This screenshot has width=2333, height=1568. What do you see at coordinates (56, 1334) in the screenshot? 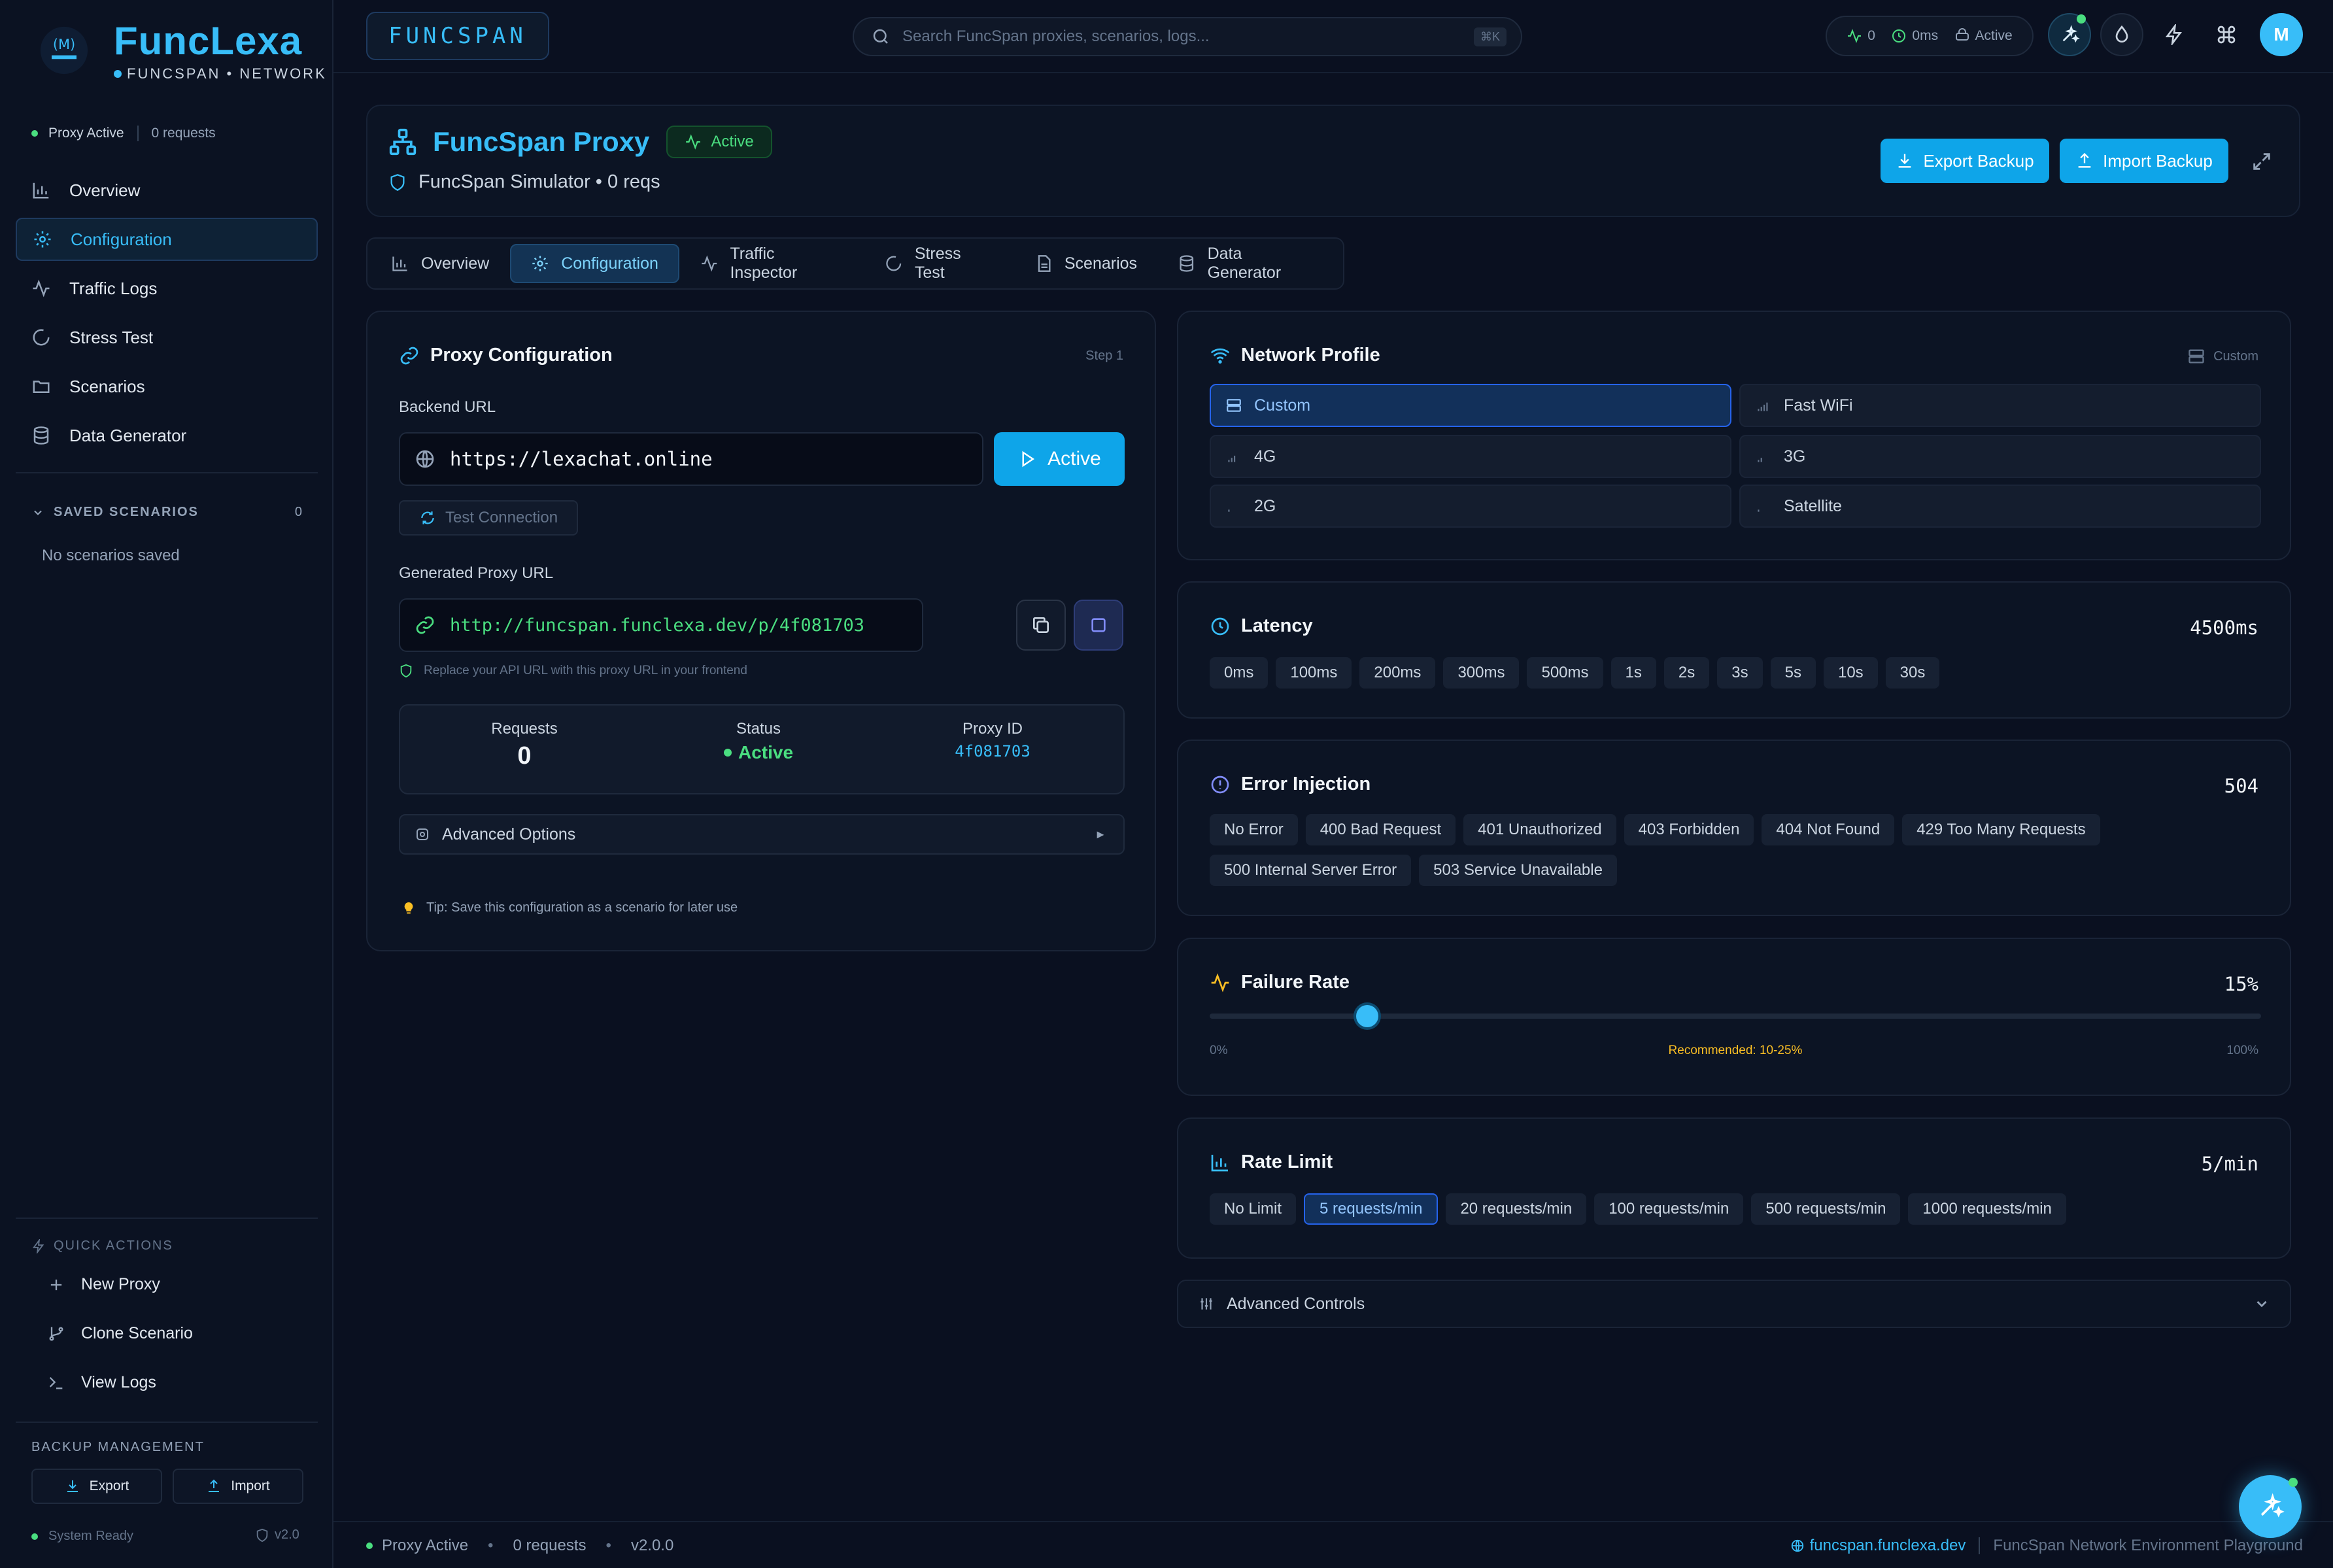
I see `git-branch-icon` at bounding box center [56, 1334].